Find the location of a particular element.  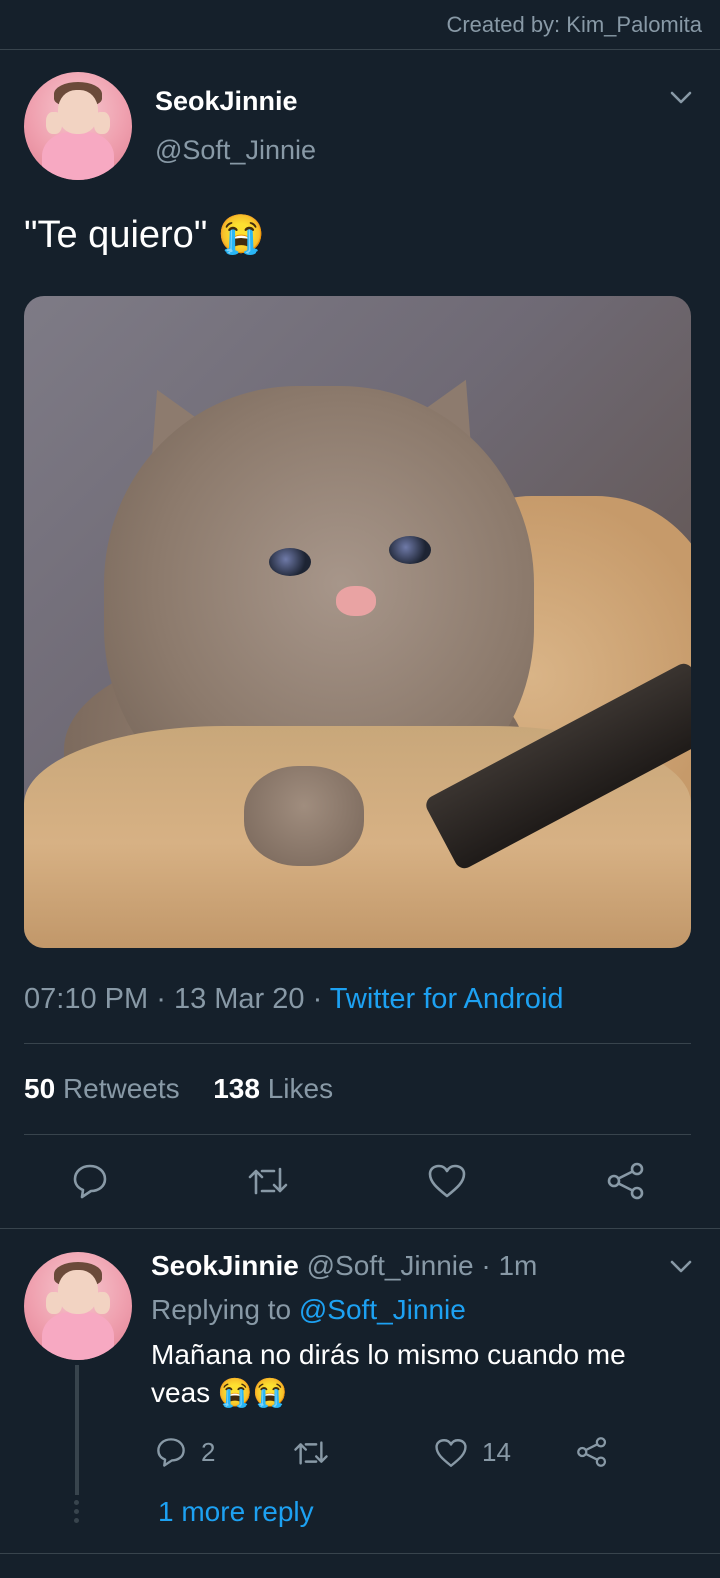

avatar is located at coordinates (78, 126).